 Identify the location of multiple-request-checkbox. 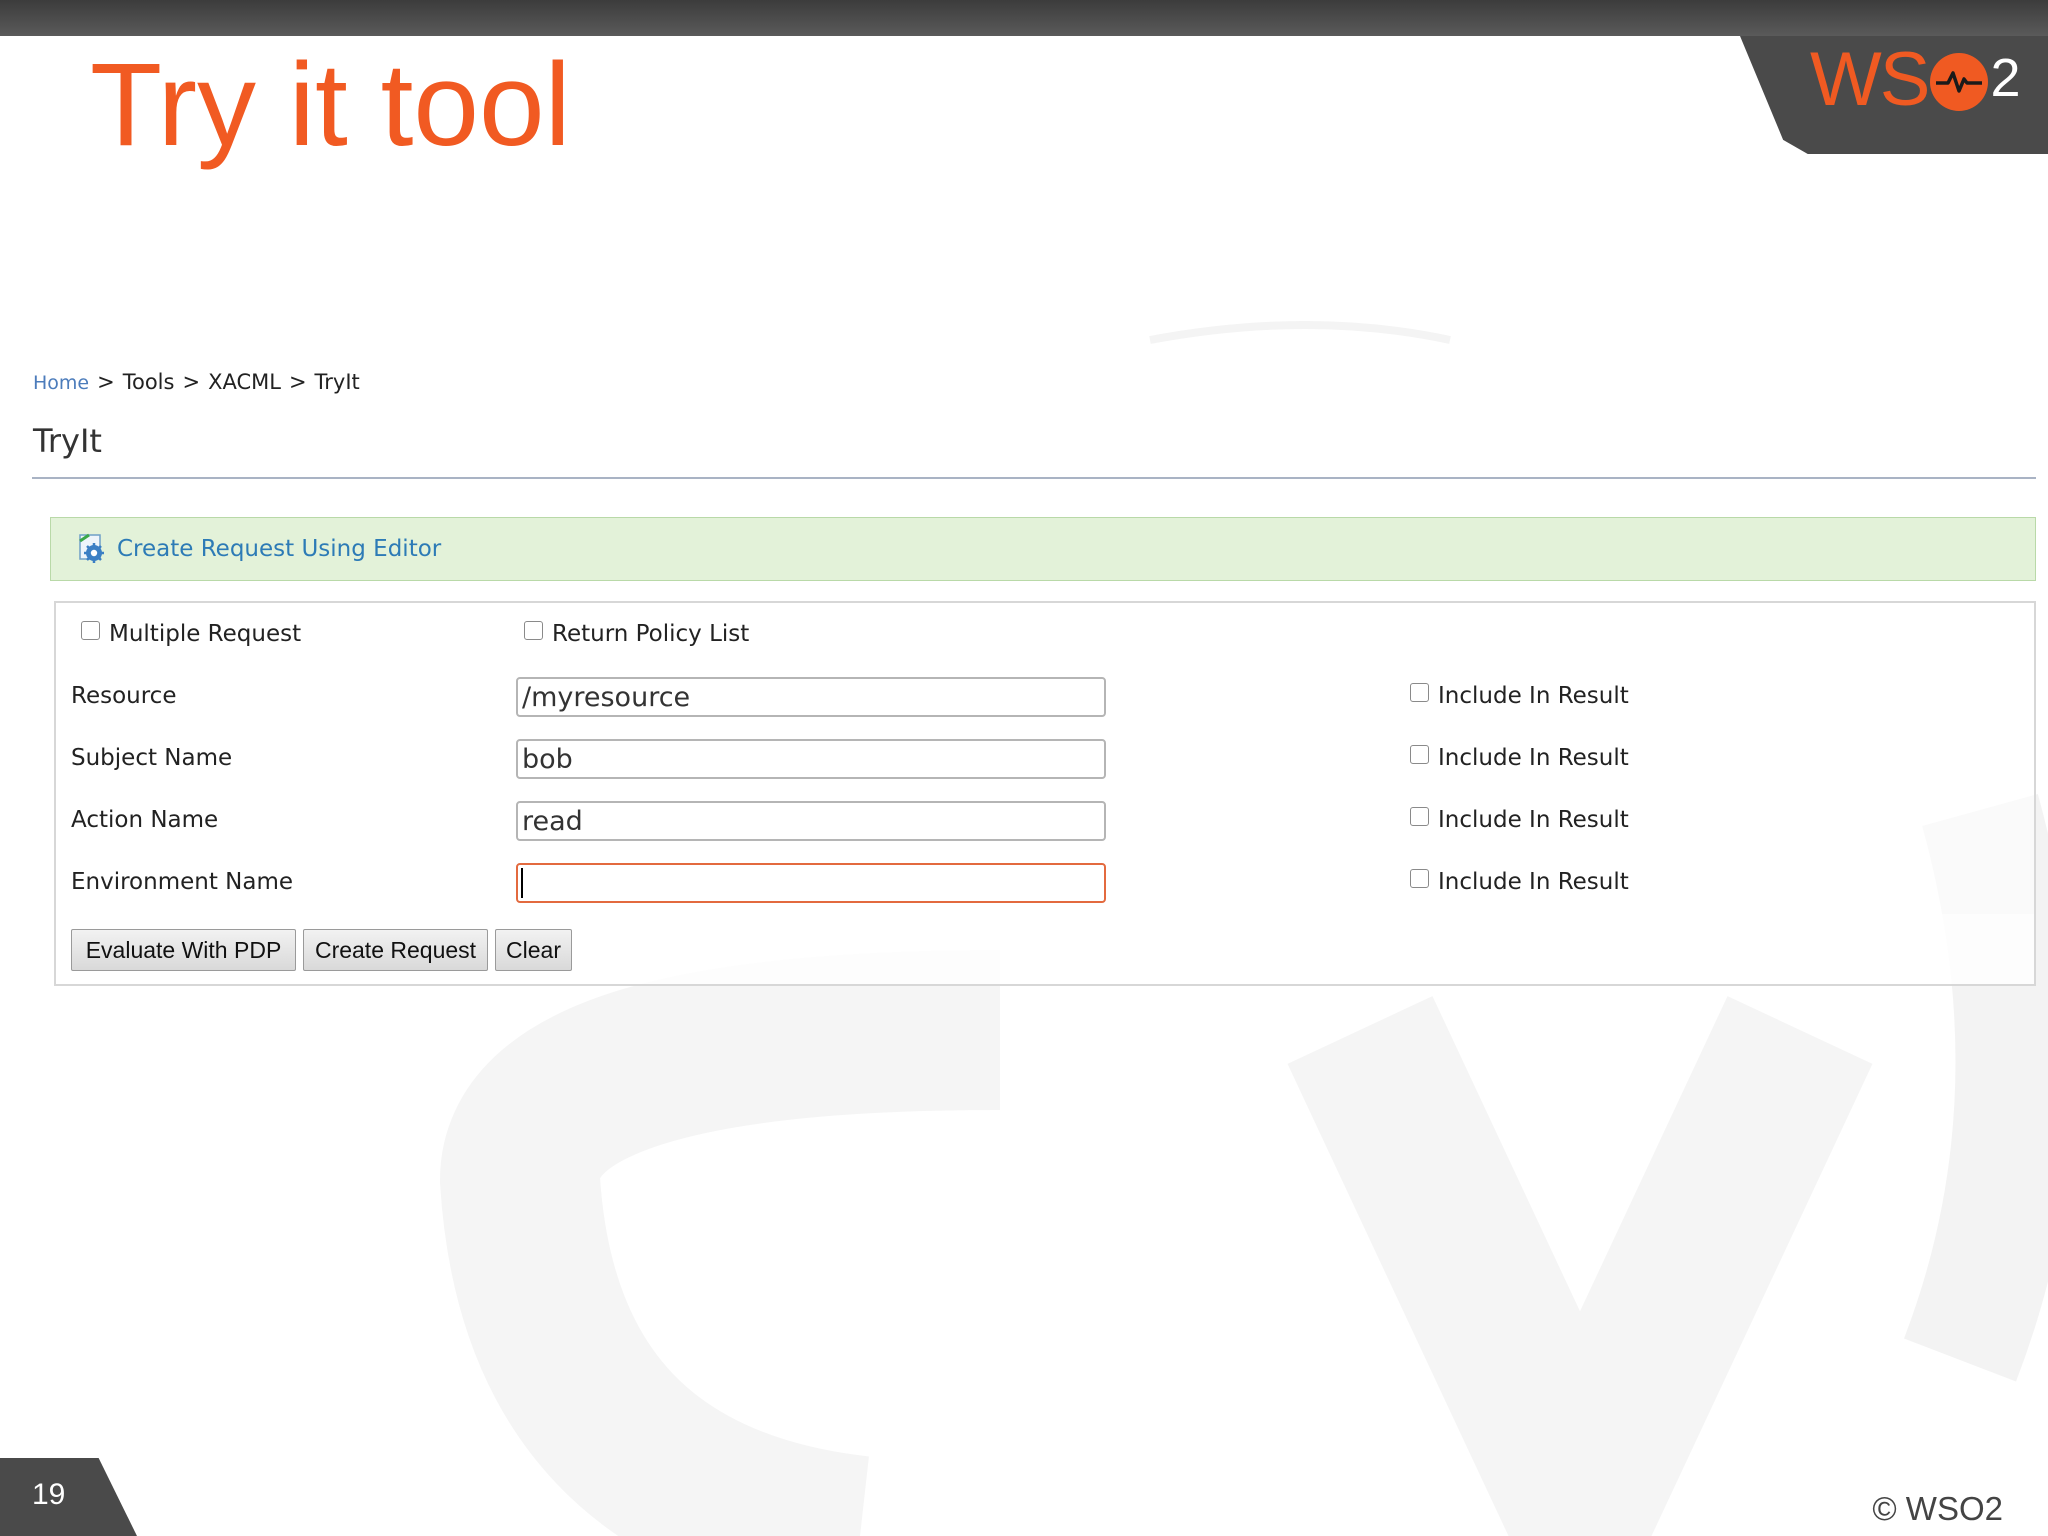
(90, 630).